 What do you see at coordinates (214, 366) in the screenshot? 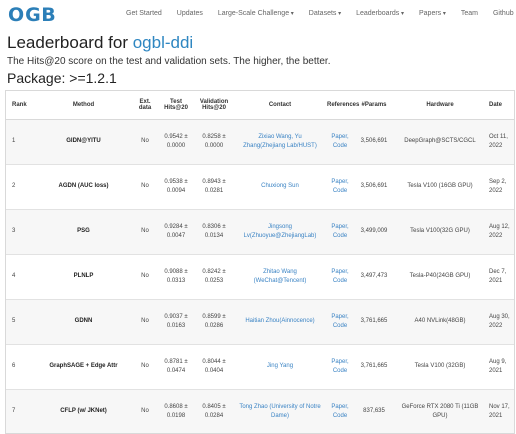
I see `validation-hits-cell: 0.8044 ± 0.0404` at bounding box center [214, 366].